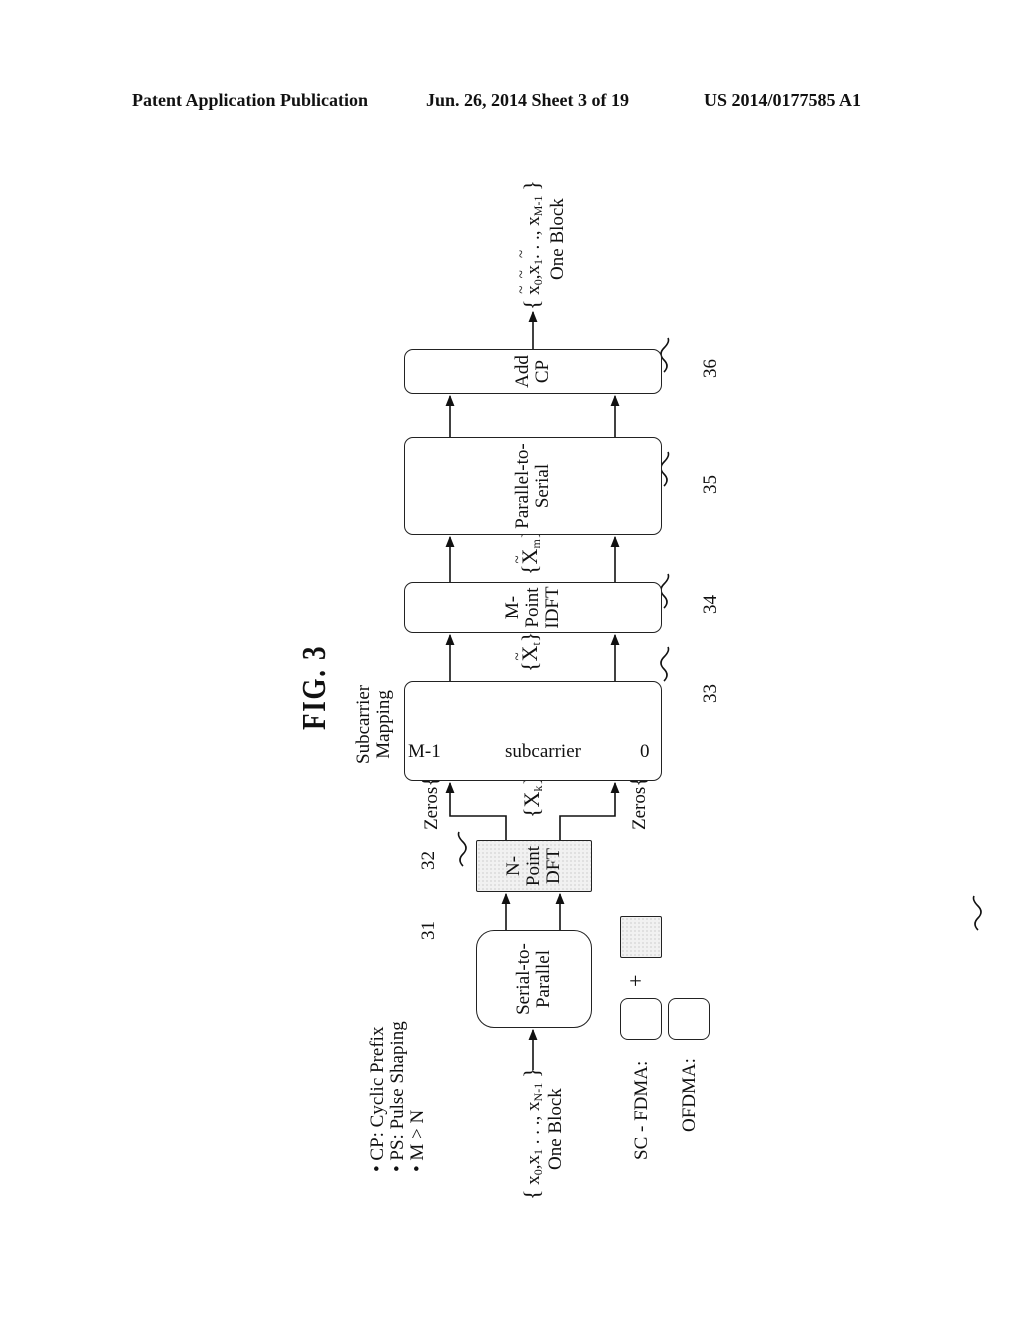 The height and width of the screenshot is (1320, 1024). Describe the element at coordinates (710, 604) in the screenshot. I see `ref-34: 34` at that location.